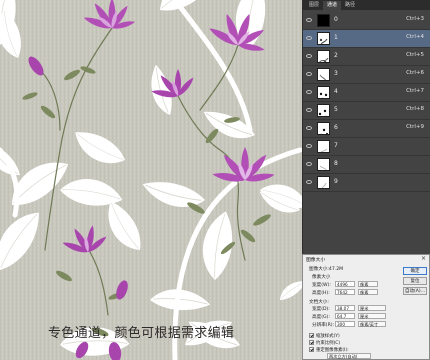 This screenshot has height=360, width=430. I want to click on channel-name: 5, so click(336, 109).